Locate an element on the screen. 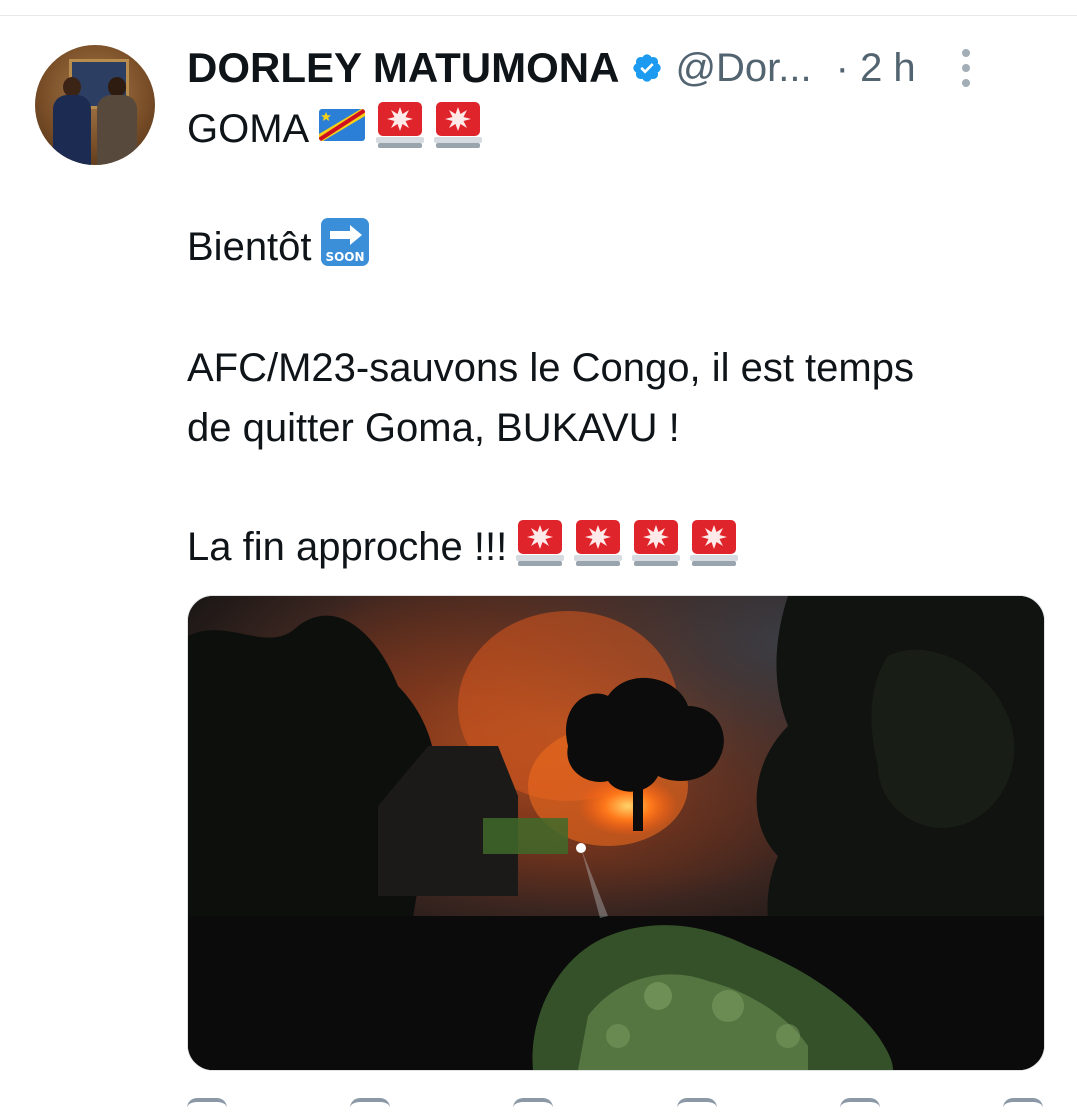  tweet-text: GOMA is located at coordinates (248, 128).